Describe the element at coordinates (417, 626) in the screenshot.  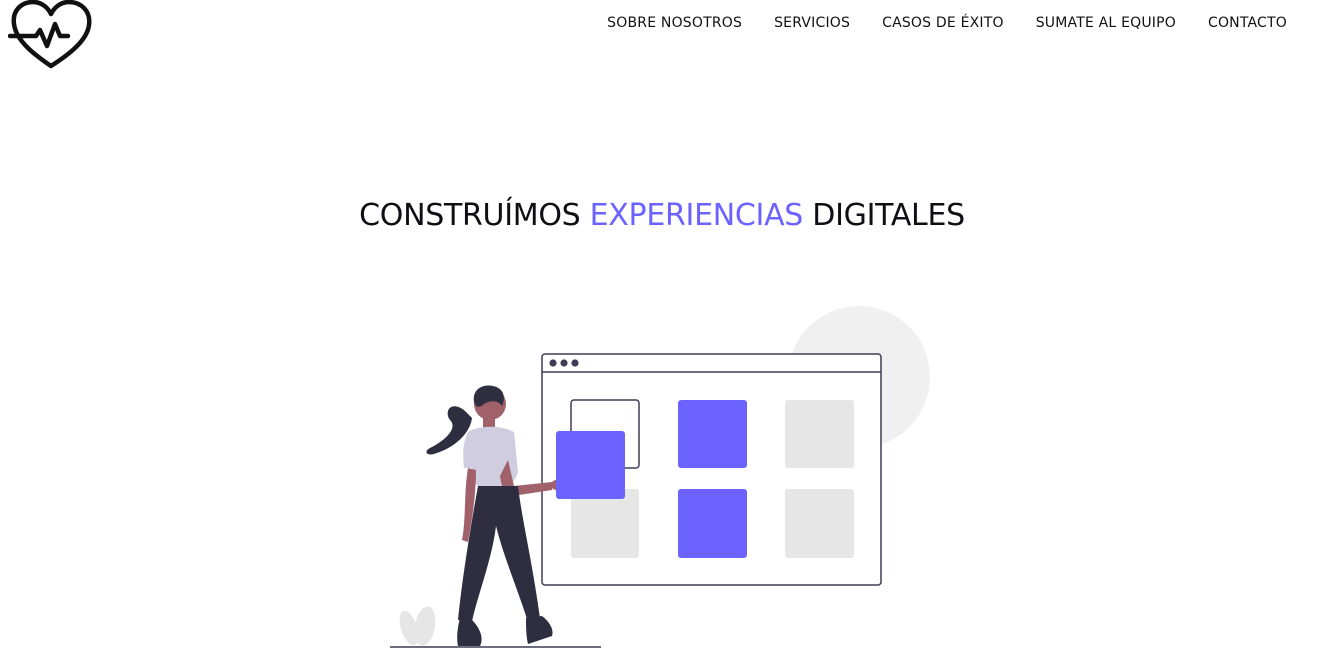
I see `plant-icon` at that location.